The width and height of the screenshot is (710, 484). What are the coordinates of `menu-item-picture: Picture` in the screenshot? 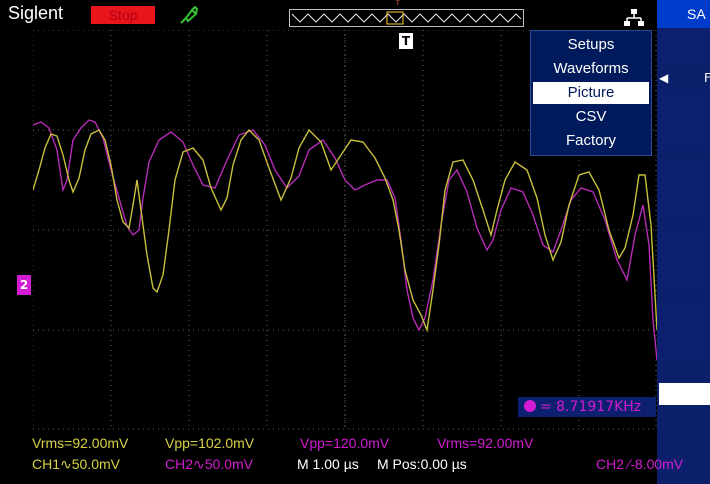 It's located at (591, 93).